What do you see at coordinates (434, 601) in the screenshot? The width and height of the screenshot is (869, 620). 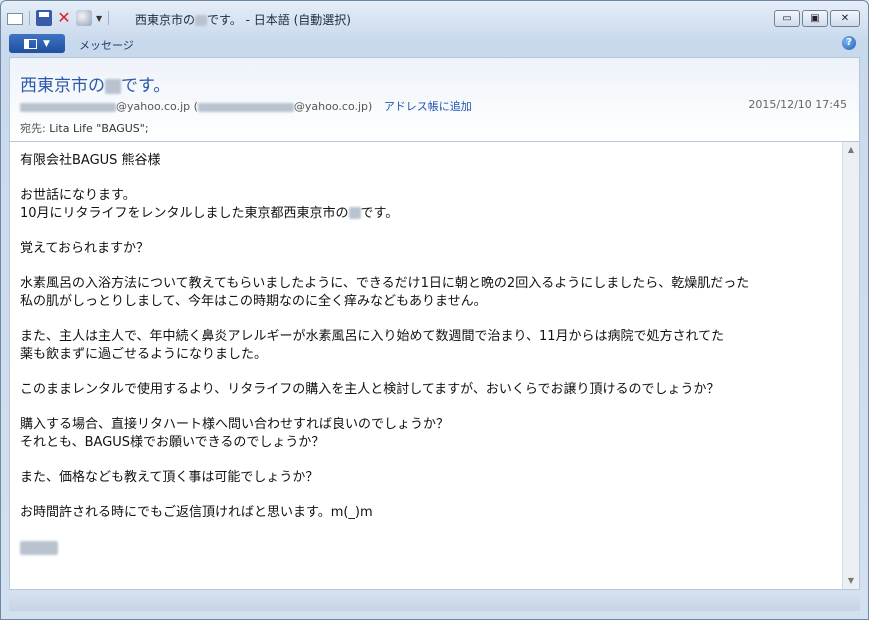 I see `status-bar` at bounding box center [434, 601].